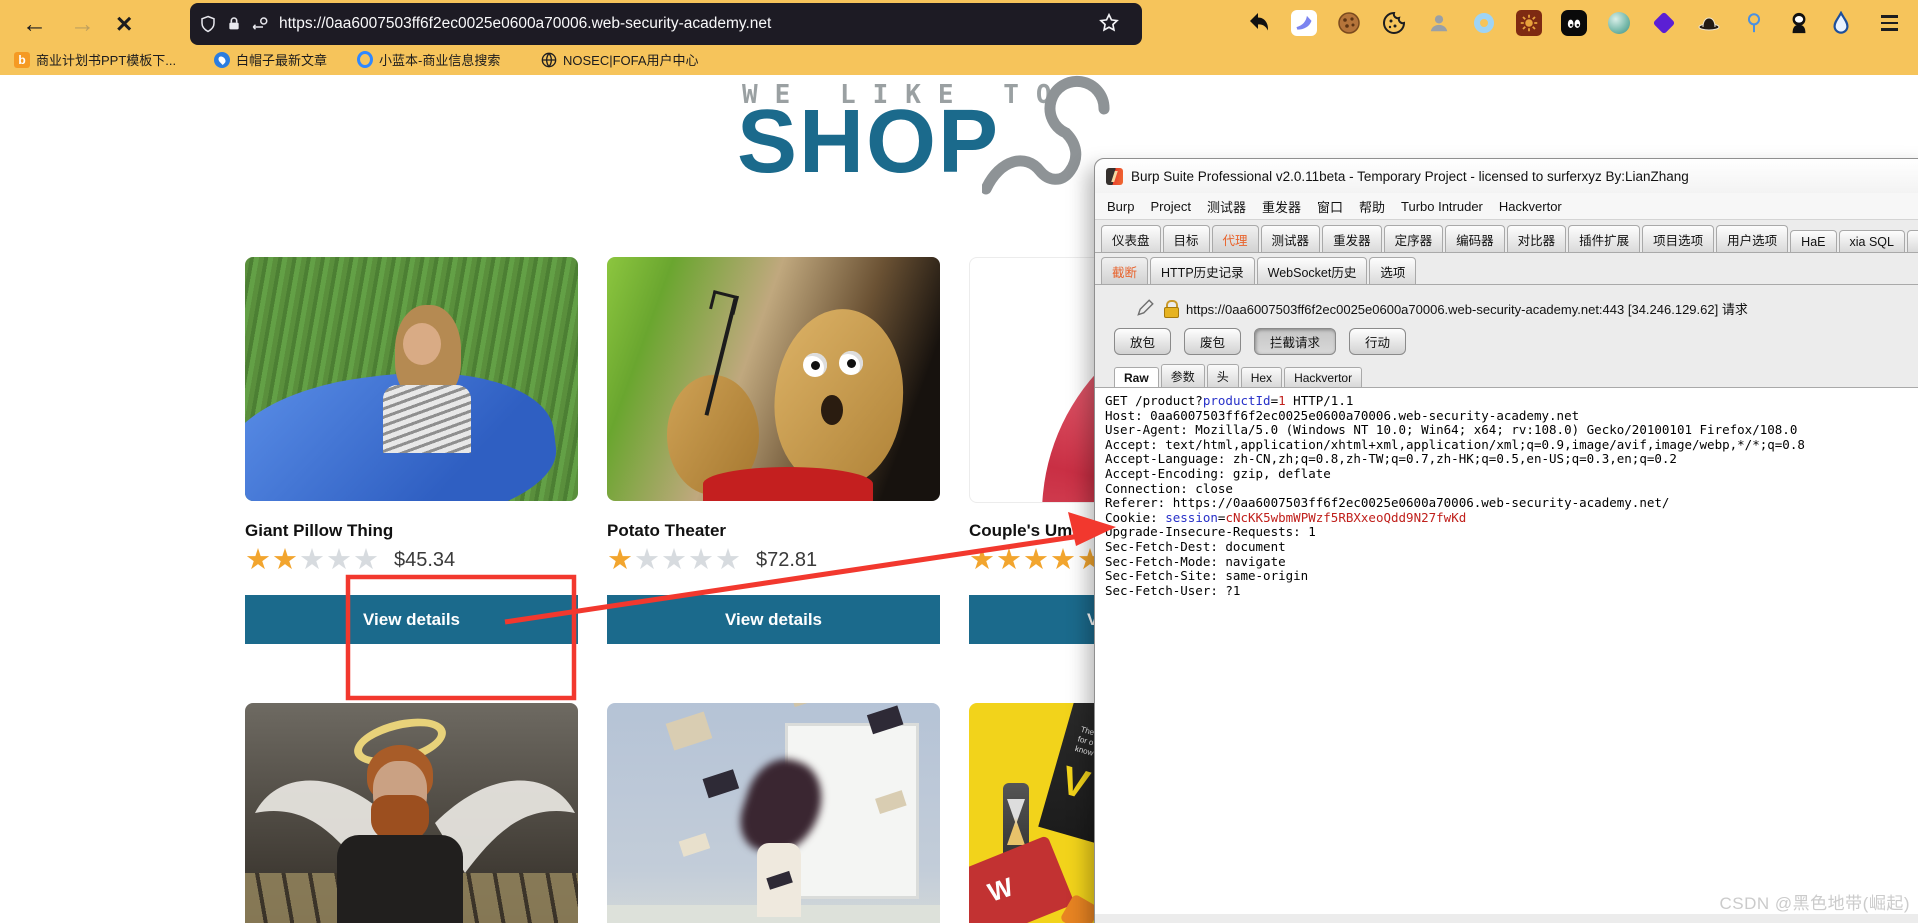 This screenshot has height=923, width=1918. What do you see at coordinates (1709, 23) in the screenshot?
I see `detective-hat-icon` at bounding box center [1709, 23].